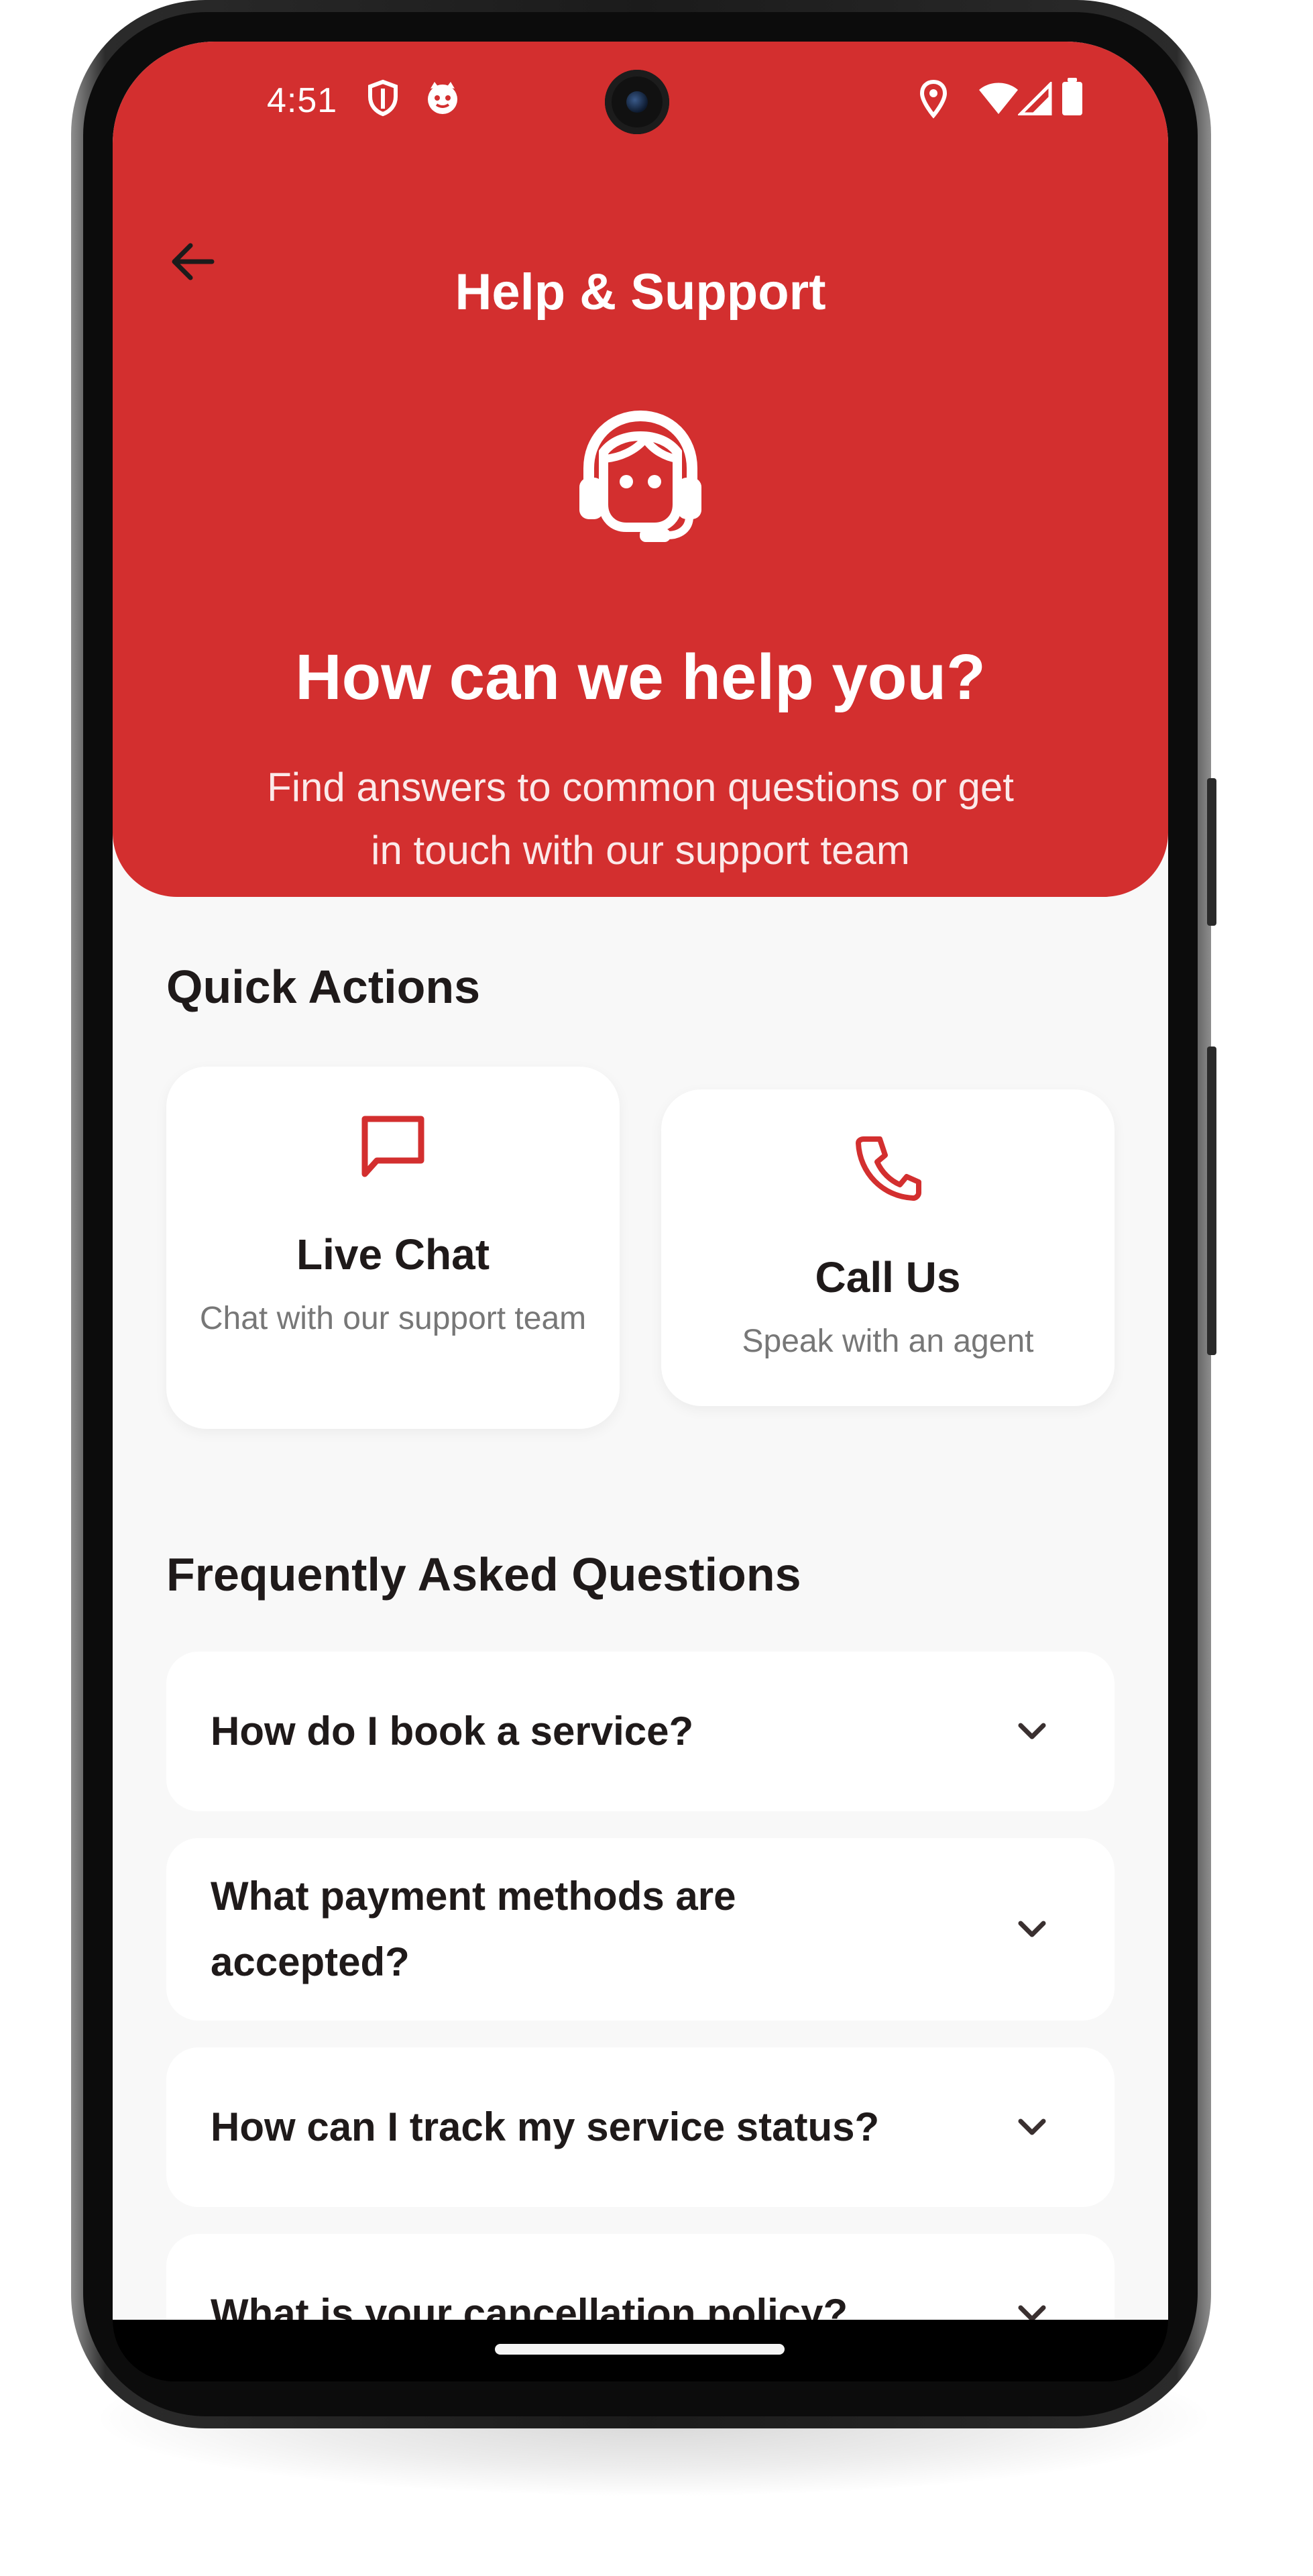 This screenshot has width=1313, height=2576. Describe the element at coordinates (1211, 1200) in the screenshot. I see `power-button` at that location.